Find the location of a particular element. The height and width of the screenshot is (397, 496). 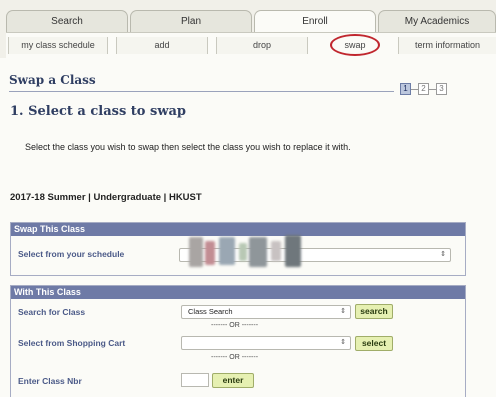

subtab-my-class-schedule-label: my class schedule is located at coordinates (58, 45).